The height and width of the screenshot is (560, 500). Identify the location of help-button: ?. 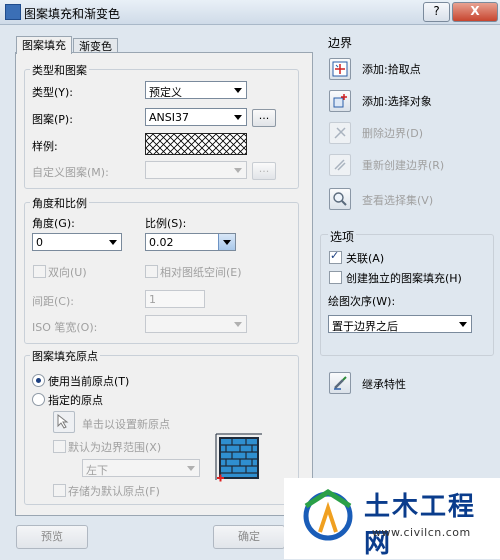
(436, 12).